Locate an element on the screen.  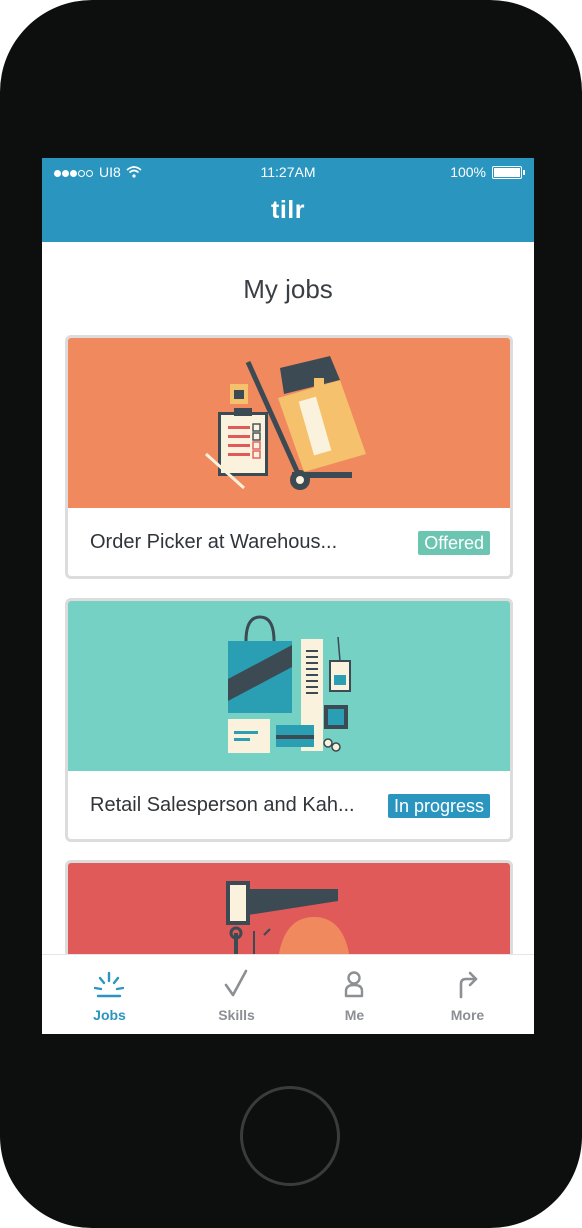
app-logo: tilr is located at coordinates (288, 210).